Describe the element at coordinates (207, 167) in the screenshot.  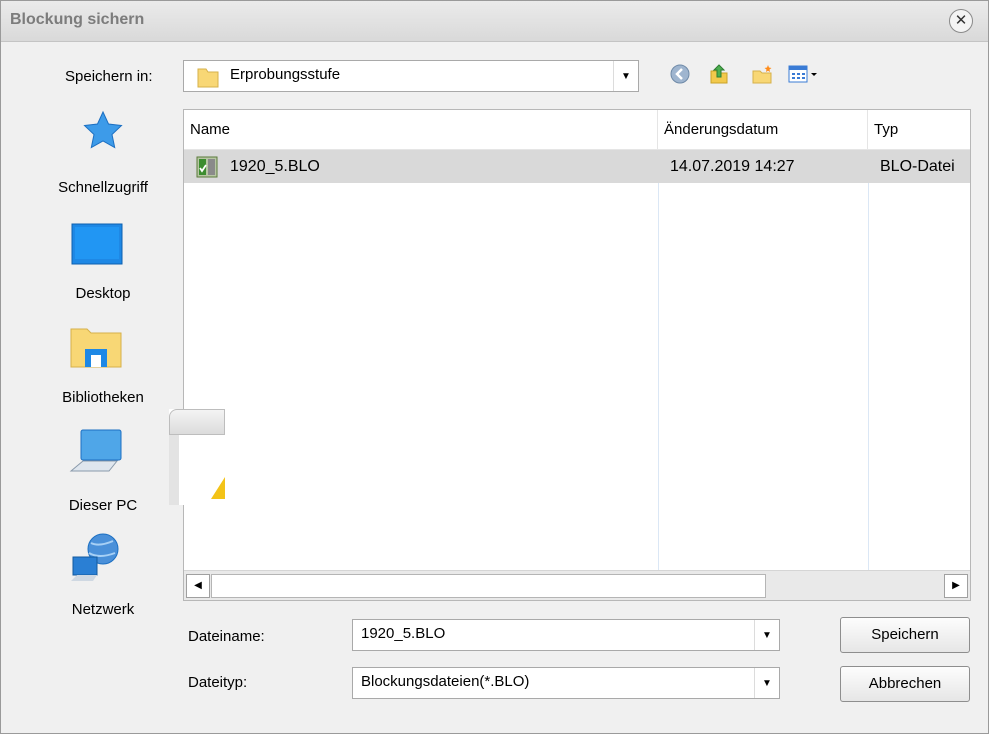
I see `blo-file-icon` at that location.